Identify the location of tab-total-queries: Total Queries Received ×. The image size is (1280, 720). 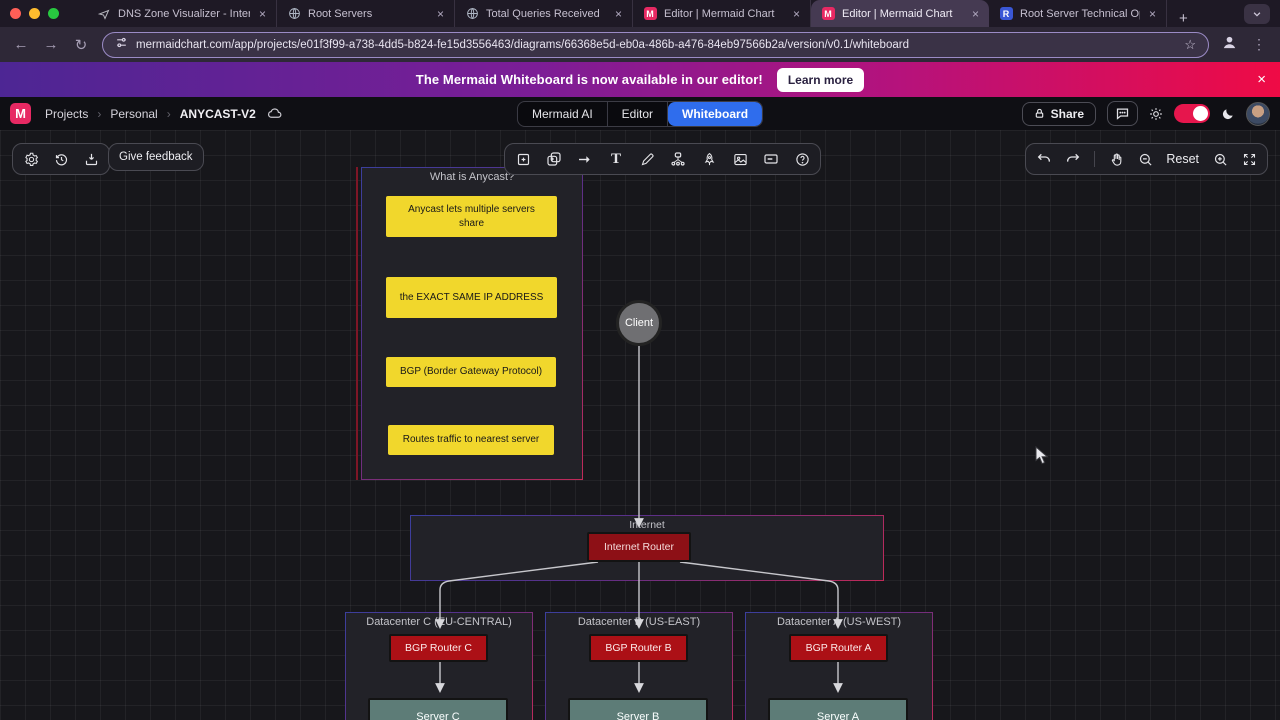
(544, 13).